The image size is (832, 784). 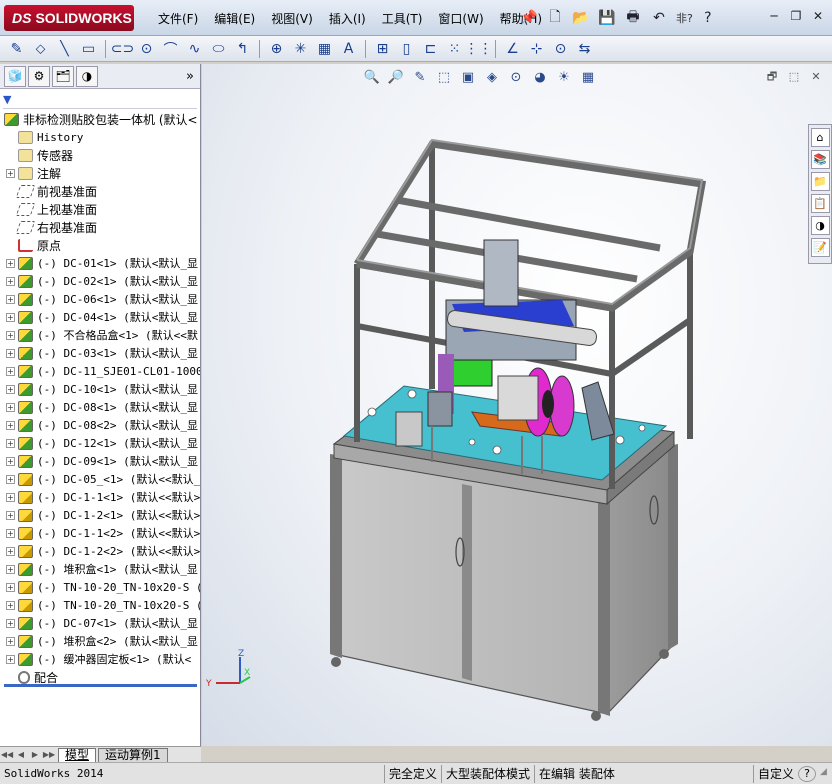 What do you see at coordinates (35, 756) in the screenshot?
I see `next-tab-icon: ▶` at bounding box center [35, 756].